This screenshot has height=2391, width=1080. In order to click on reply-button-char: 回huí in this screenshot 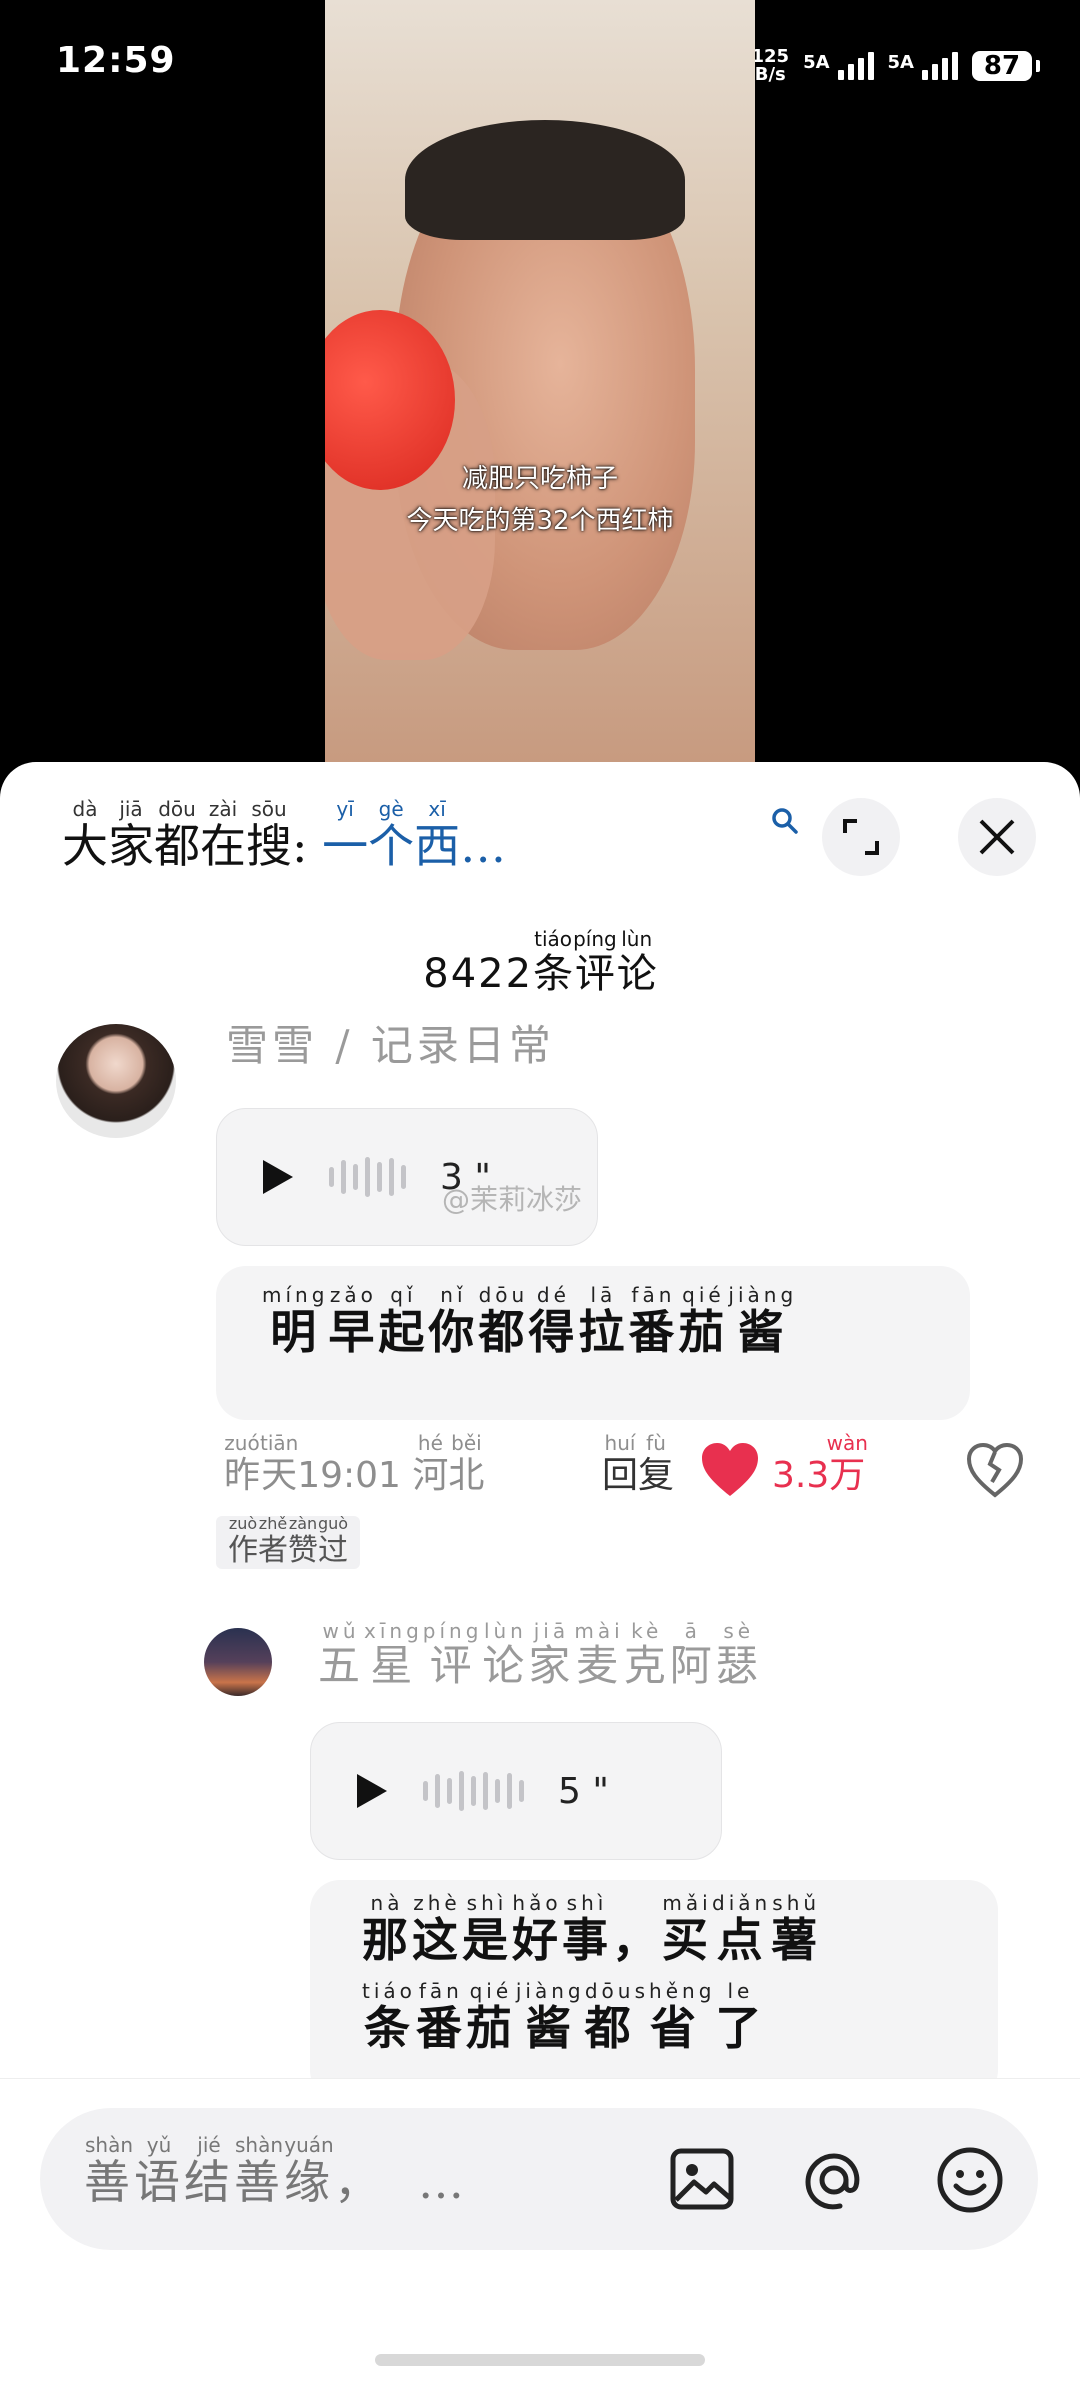, I will do `click(620, 1463)`.